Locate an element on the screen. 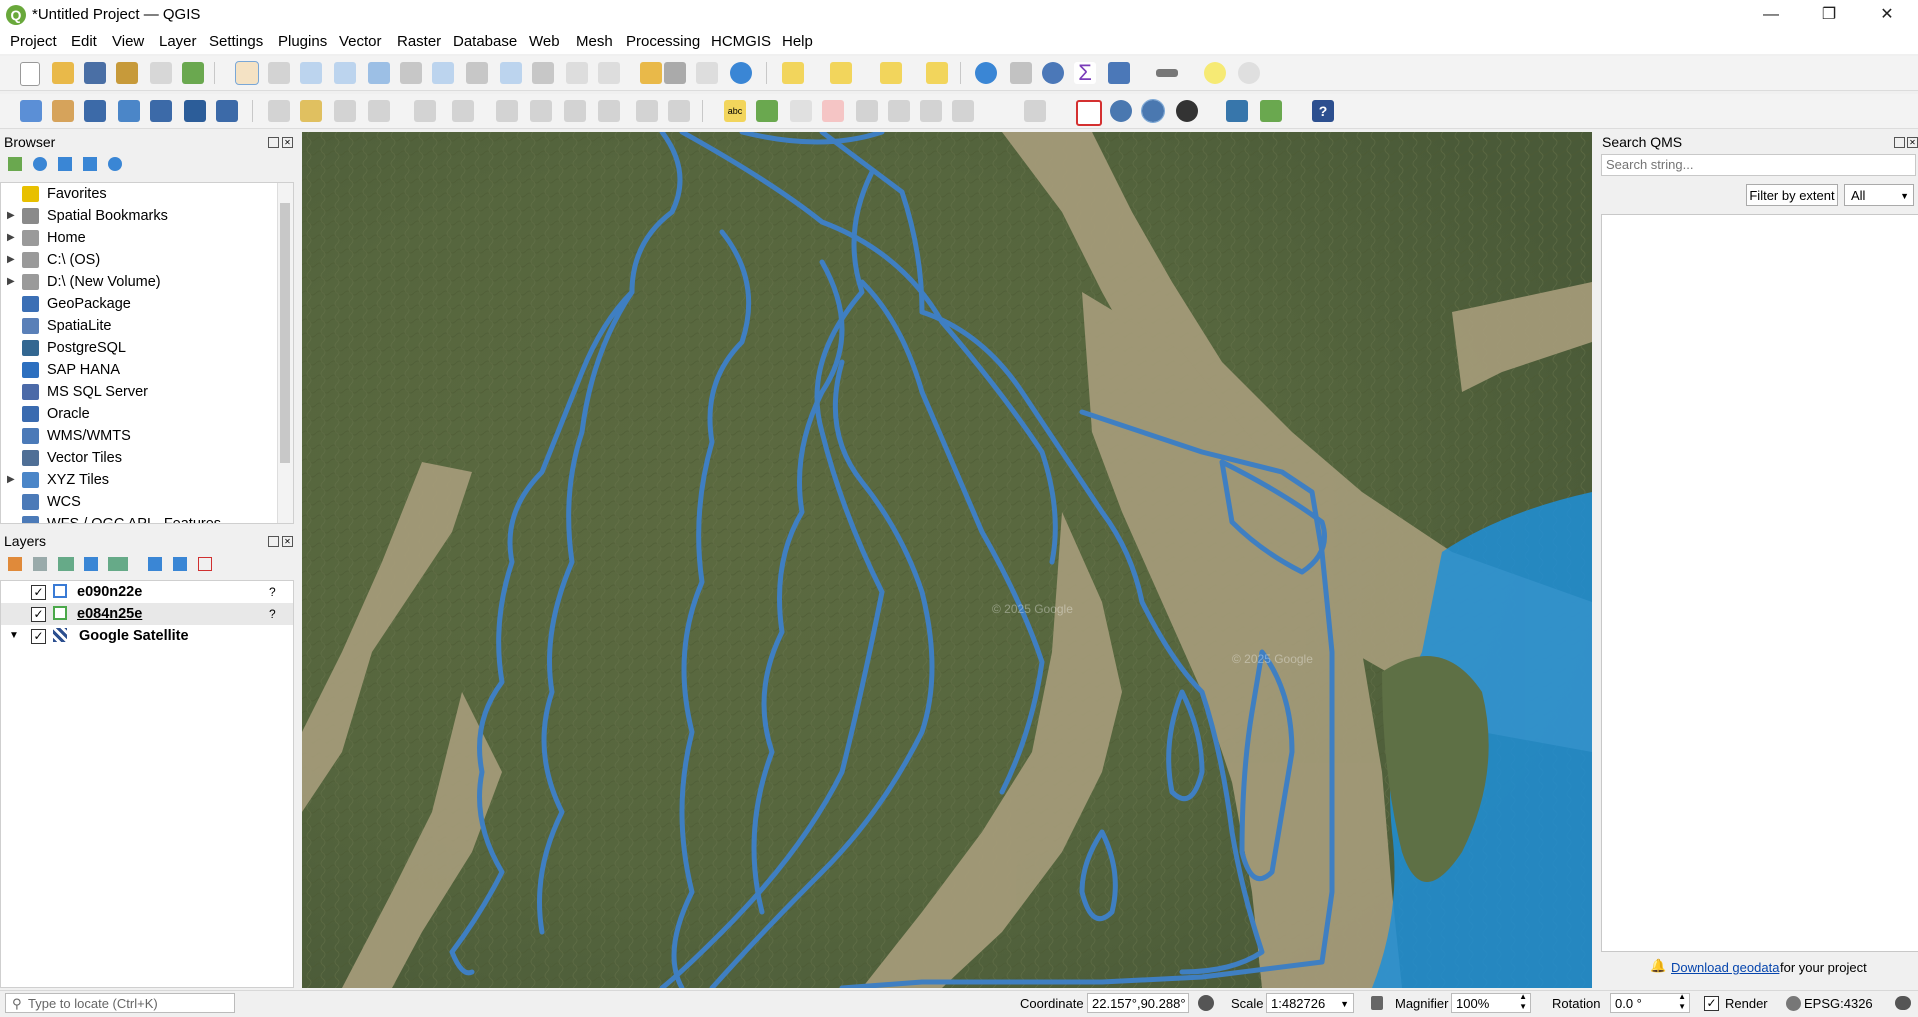 The height and width of the screenshot is (1017, 1918). add-feature-icon is located at coordinates (379, 111).